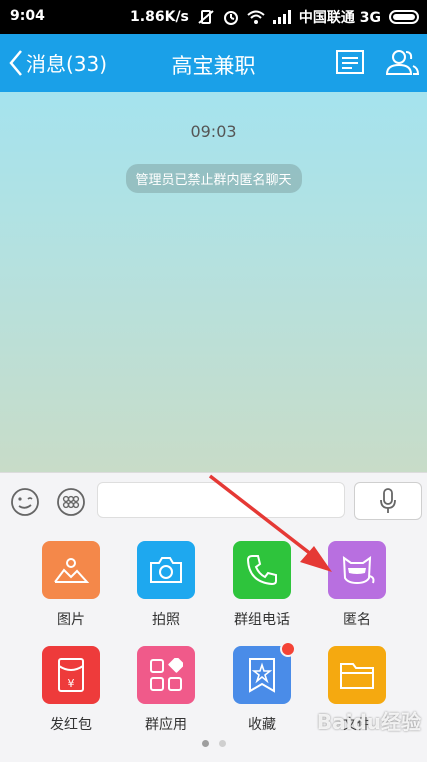 The width and height of the screenshot is (427, 762). Describe the element at coordinates (262, 725) in the screenshot. I see `tile-favorites-label: 收藏` at that location.